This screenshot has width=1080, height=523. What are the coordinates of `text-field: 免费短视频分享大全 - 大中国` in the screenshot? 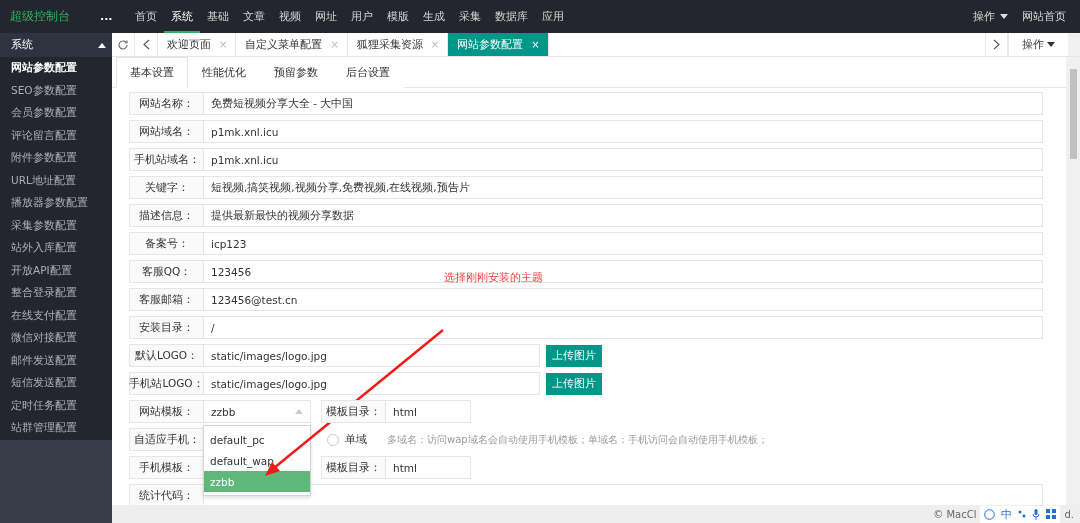 It's located at (623, 103).